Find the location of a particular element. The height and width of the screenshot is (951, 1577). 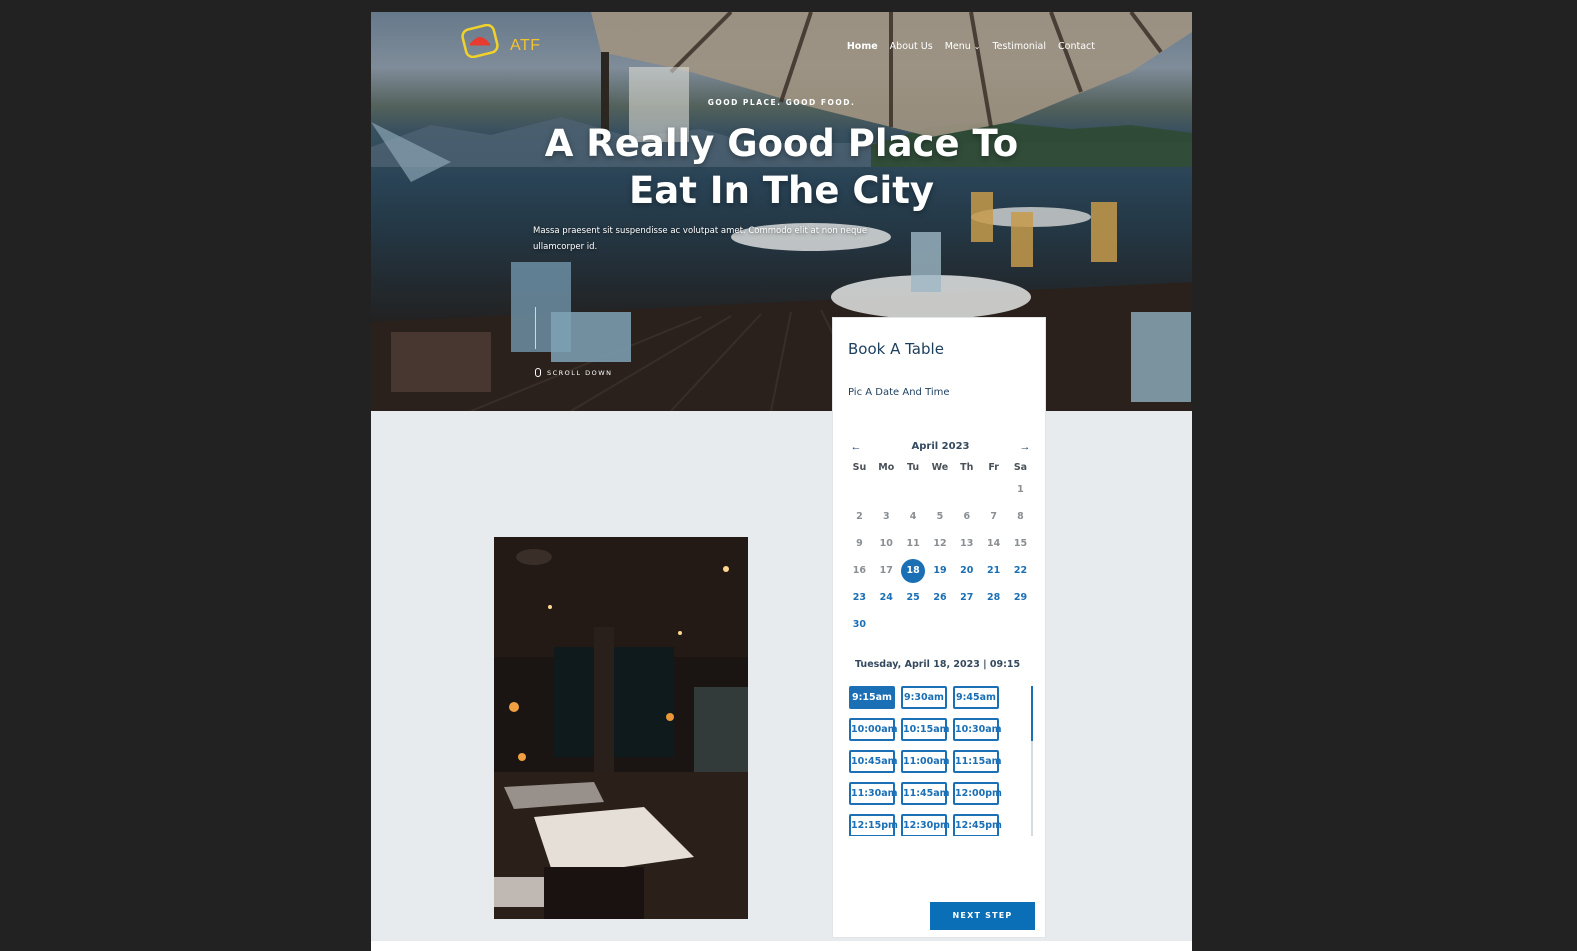

calendar-day: 26 is located at coordinates (940, 597).